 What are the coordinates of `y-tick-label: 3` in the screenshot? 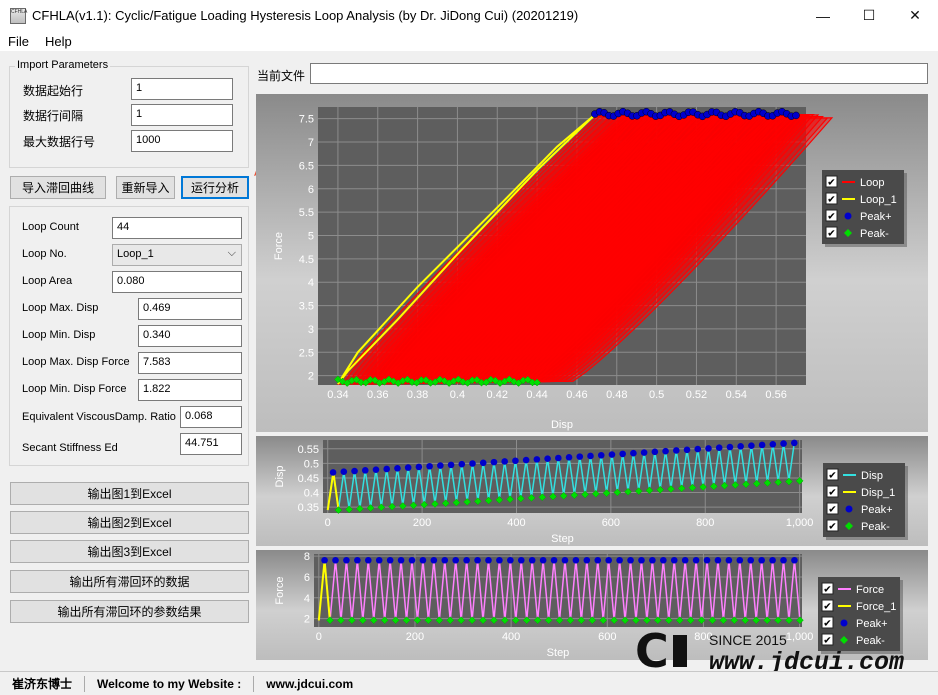 It's located at (311, 330).